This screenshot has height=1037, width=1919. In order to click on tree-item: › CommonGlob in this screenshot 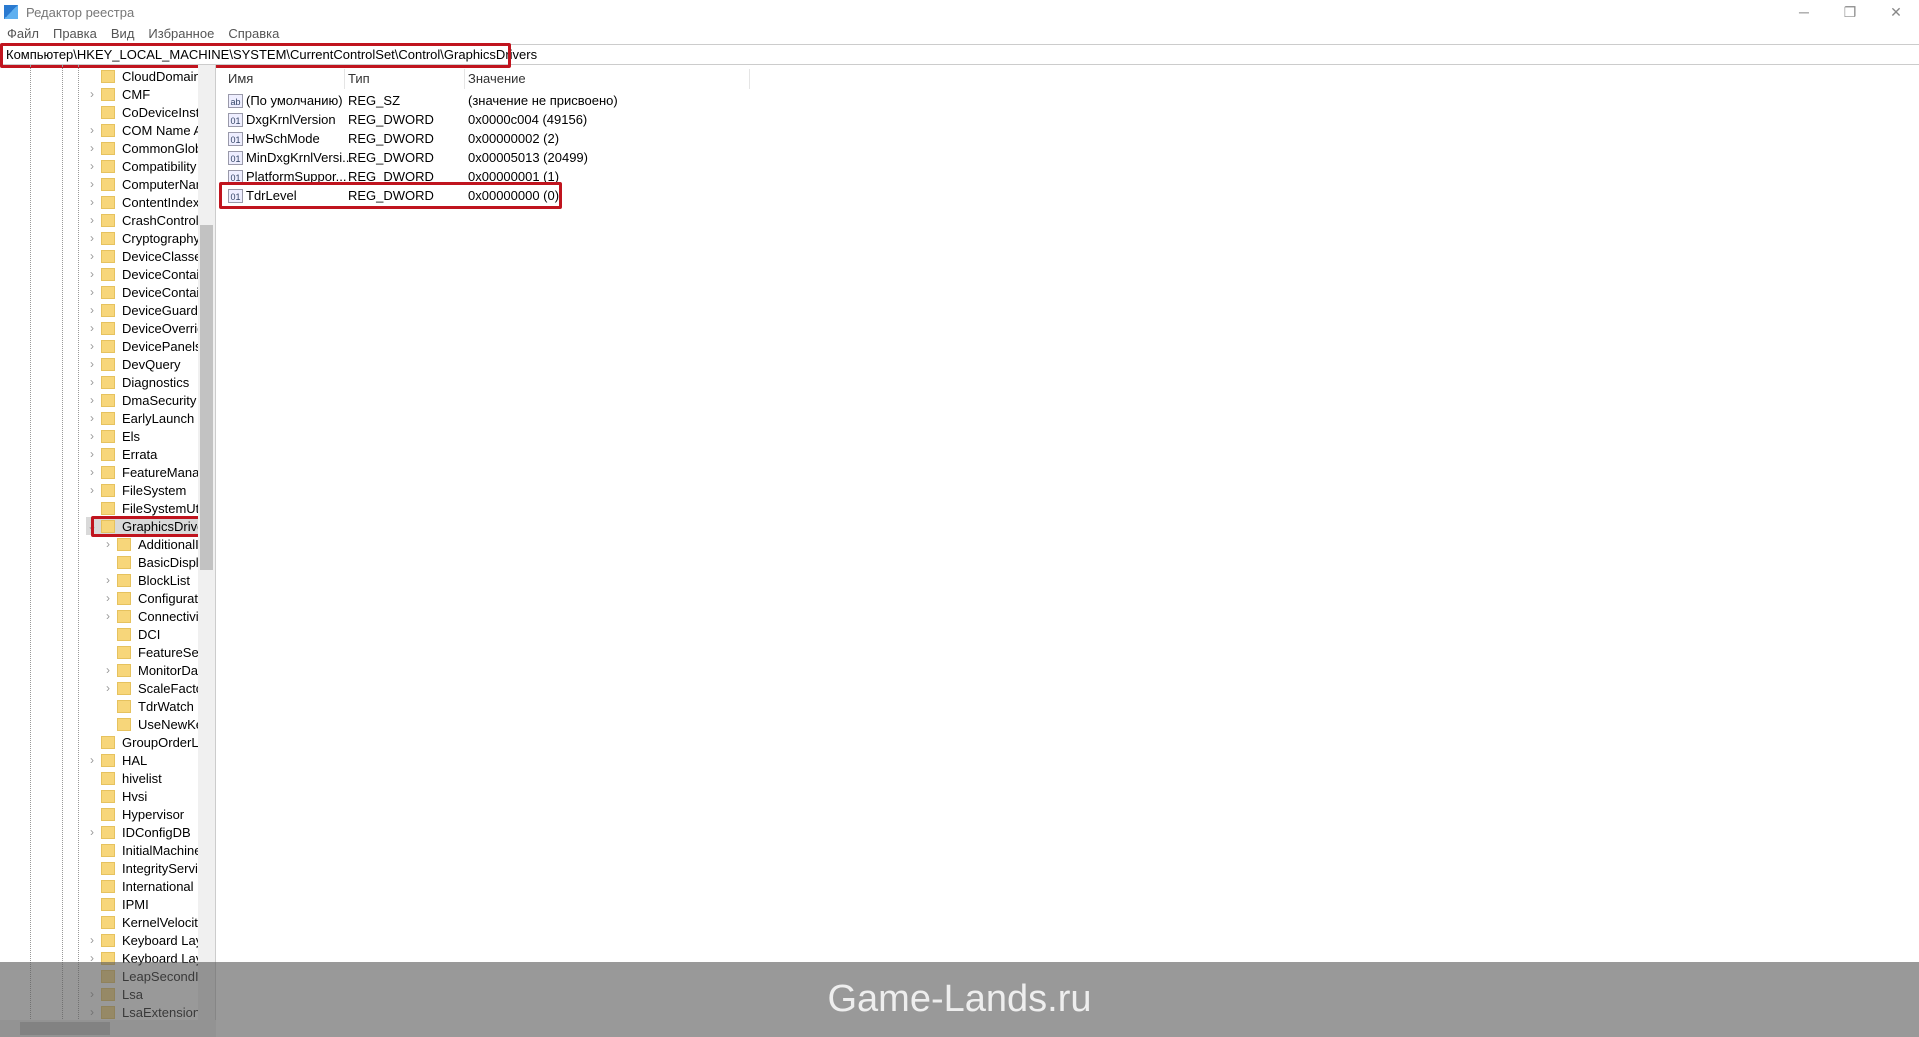, I will do `click(144, 148)`.